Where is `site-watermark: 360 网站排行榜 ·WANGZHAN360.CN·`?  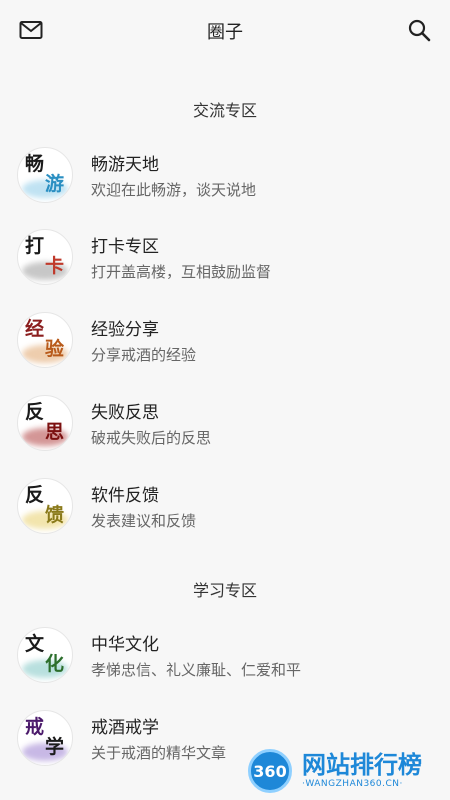
site-watermark: 360 网站排行榜 ·WANGZHAN360.CN· is located at coordinates (349, 771).